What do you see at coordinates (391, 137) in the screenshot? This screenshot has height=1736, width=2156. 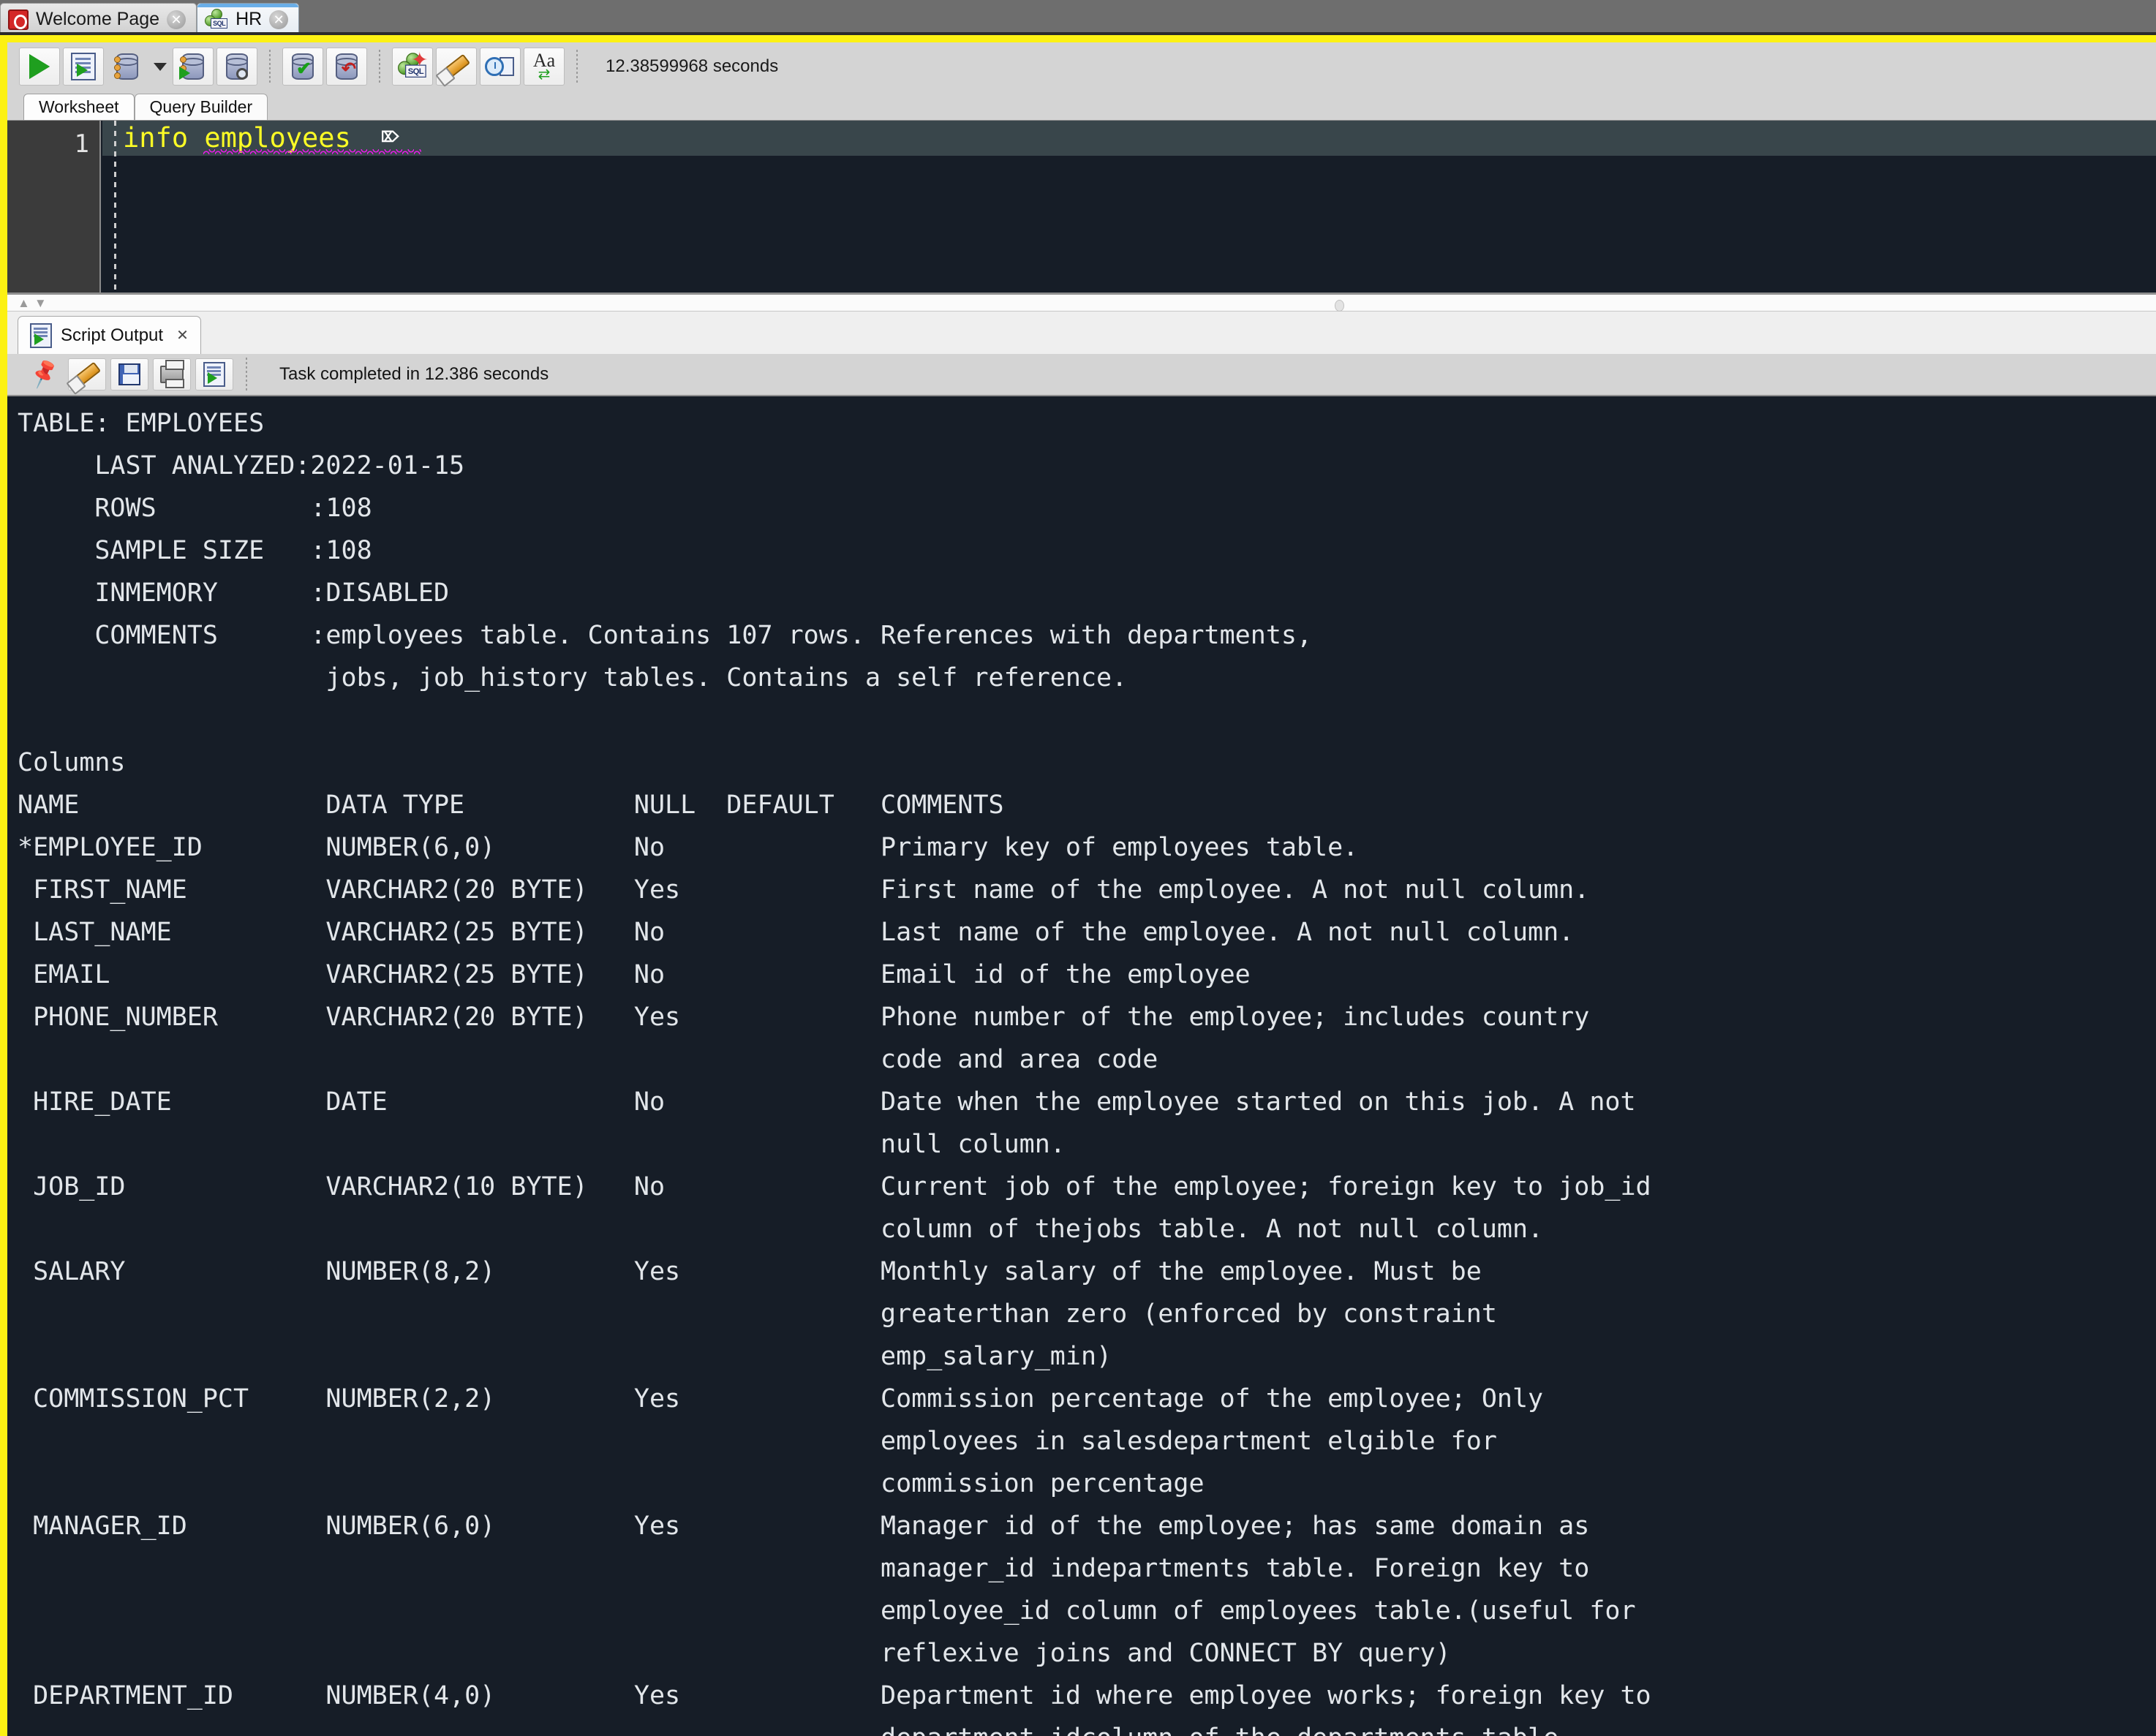 I see `text-cursor-icon: ⌦` at bounding box center [391, 137].